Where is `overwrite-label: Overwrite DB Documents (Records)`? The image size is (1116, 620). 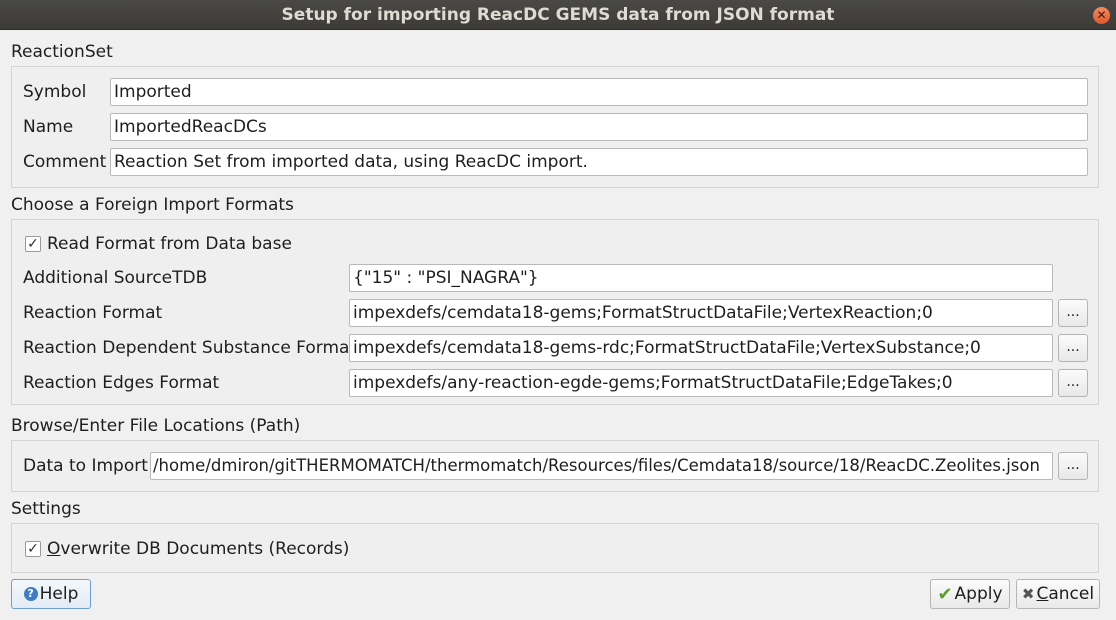
overwrite-label: Overwrite DB Documents (Records) is located at coordinates (198, 549).